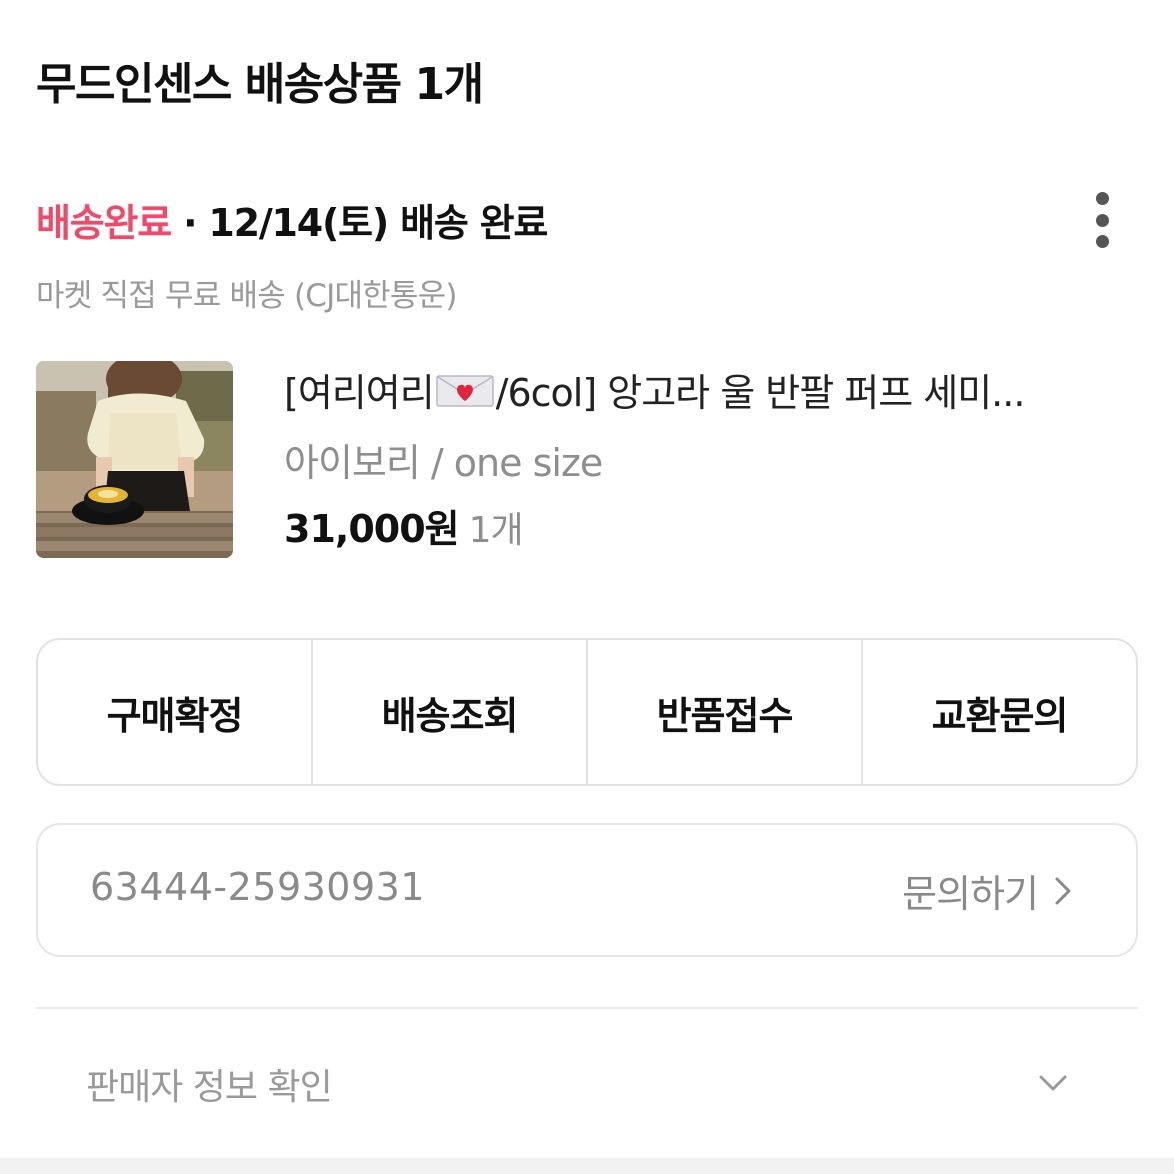 This screenshot has width=1174, height=1174. What do you see at coordinates (1063, 890) in the screenshot?
I see `chevron-right-icon` at bounding box center [1063, 890].